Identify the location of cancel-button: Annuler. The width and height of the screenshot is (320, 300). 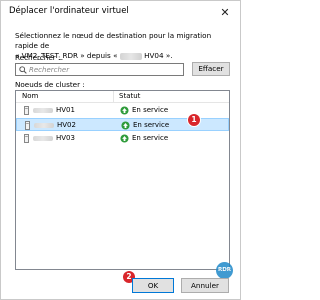
(205, 285).